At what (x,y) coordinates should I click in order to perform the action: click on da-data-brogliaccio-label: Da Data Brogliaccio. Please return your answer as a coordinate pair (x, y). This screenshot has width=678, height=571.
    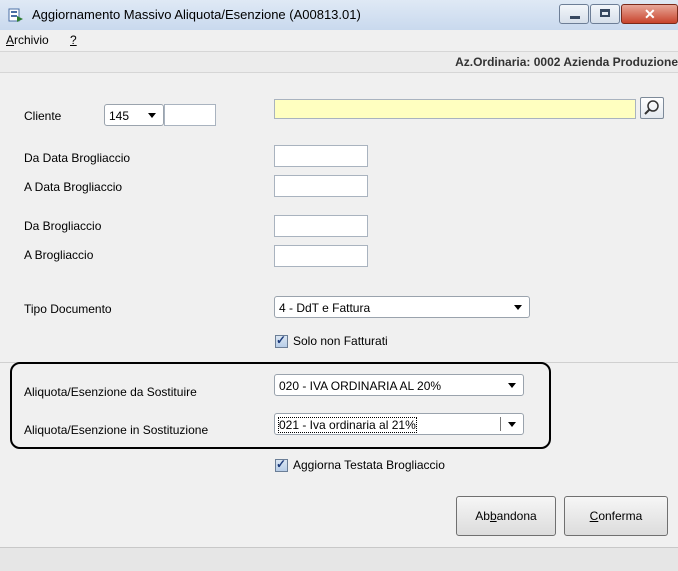
    Looking at the image, I should click on (77, 158).